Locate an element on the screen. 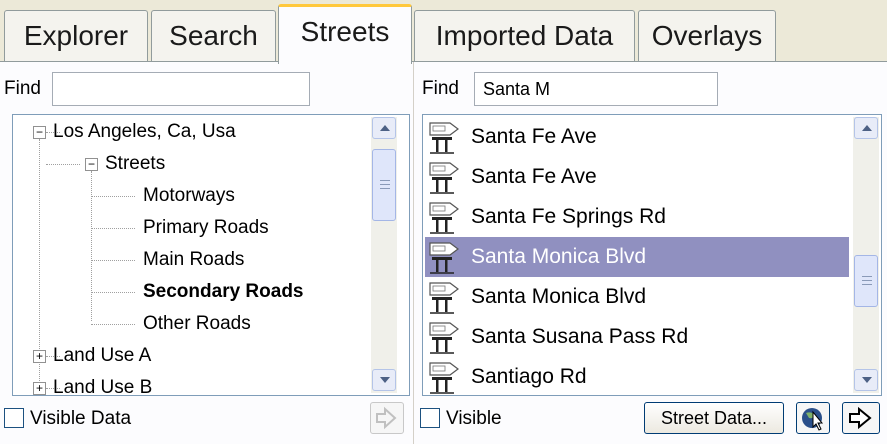  map-cursor-button is located at coordinates (813, 418).